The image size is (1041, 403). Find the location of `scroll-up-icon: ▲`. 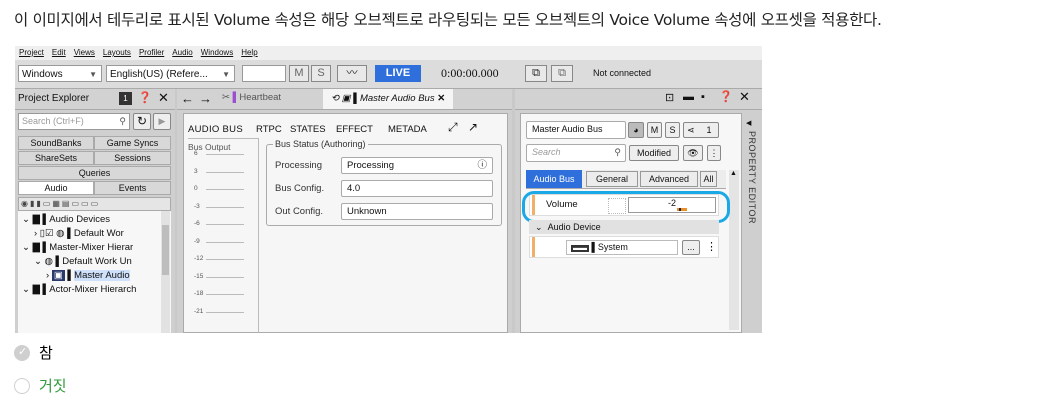

scroll-up-icon: ▲ is located at coordinates (733, 173).